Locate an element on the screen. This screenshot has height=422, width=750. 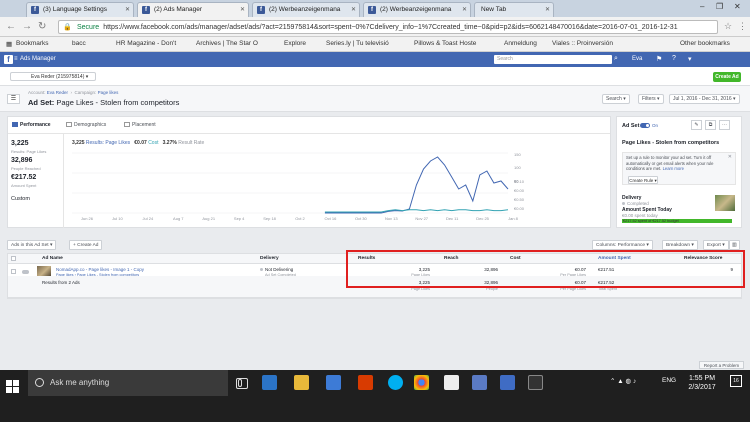
reload-icon: ↻ is located at coordinates (42, 26).